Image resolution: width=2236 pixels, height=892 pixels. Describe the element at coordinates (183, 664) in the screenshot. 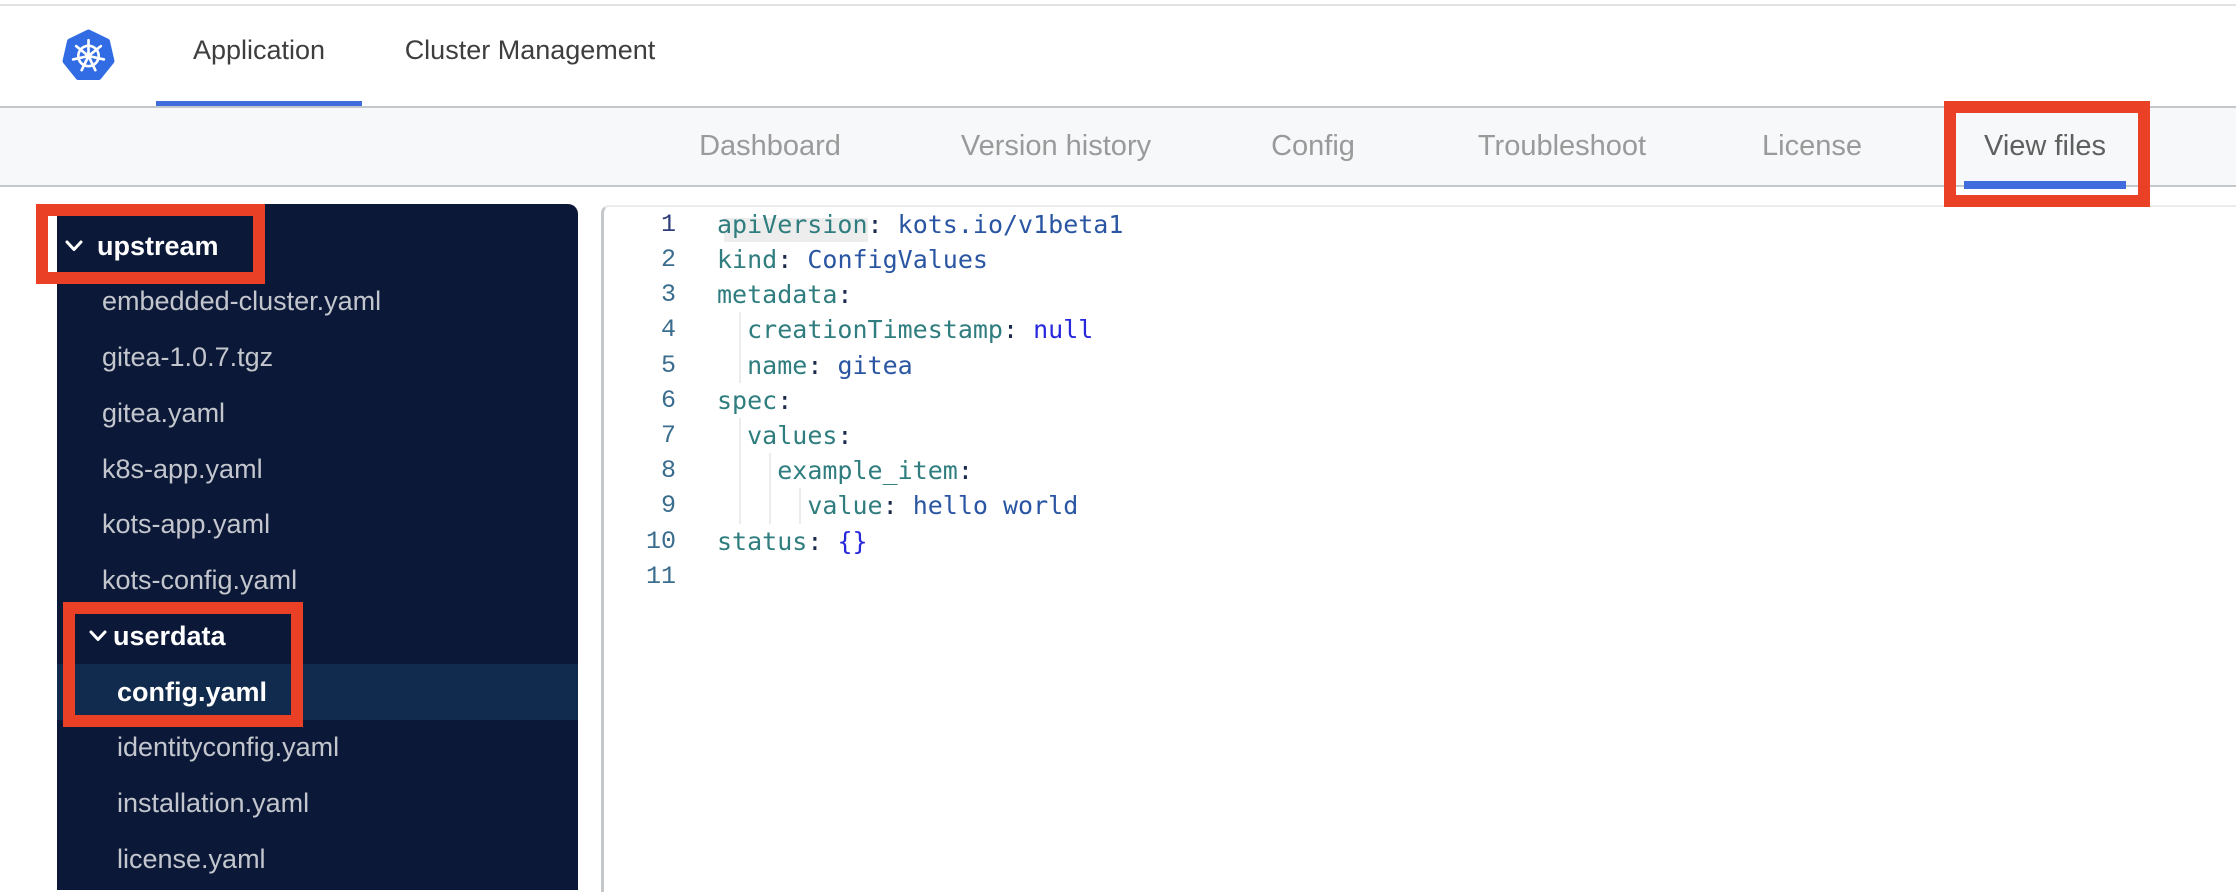

I see `annotation-rect-userdata-config` at that location.